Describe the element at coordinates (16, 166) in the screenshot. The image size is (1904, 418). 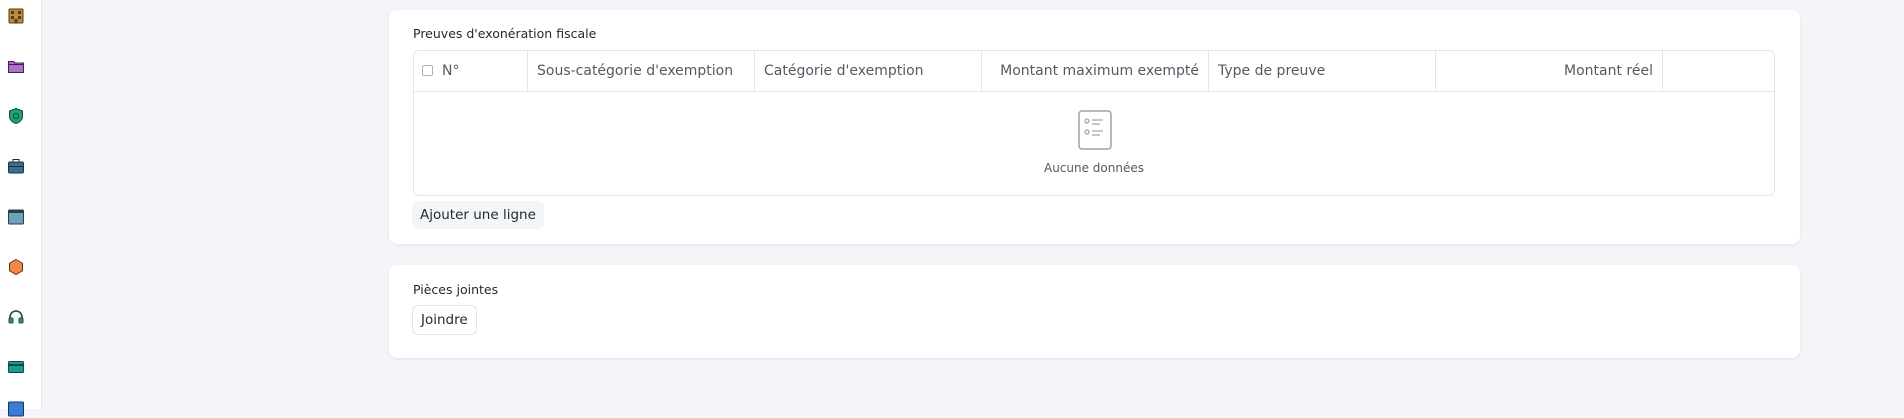
I see `briefcase-icon` at that location.